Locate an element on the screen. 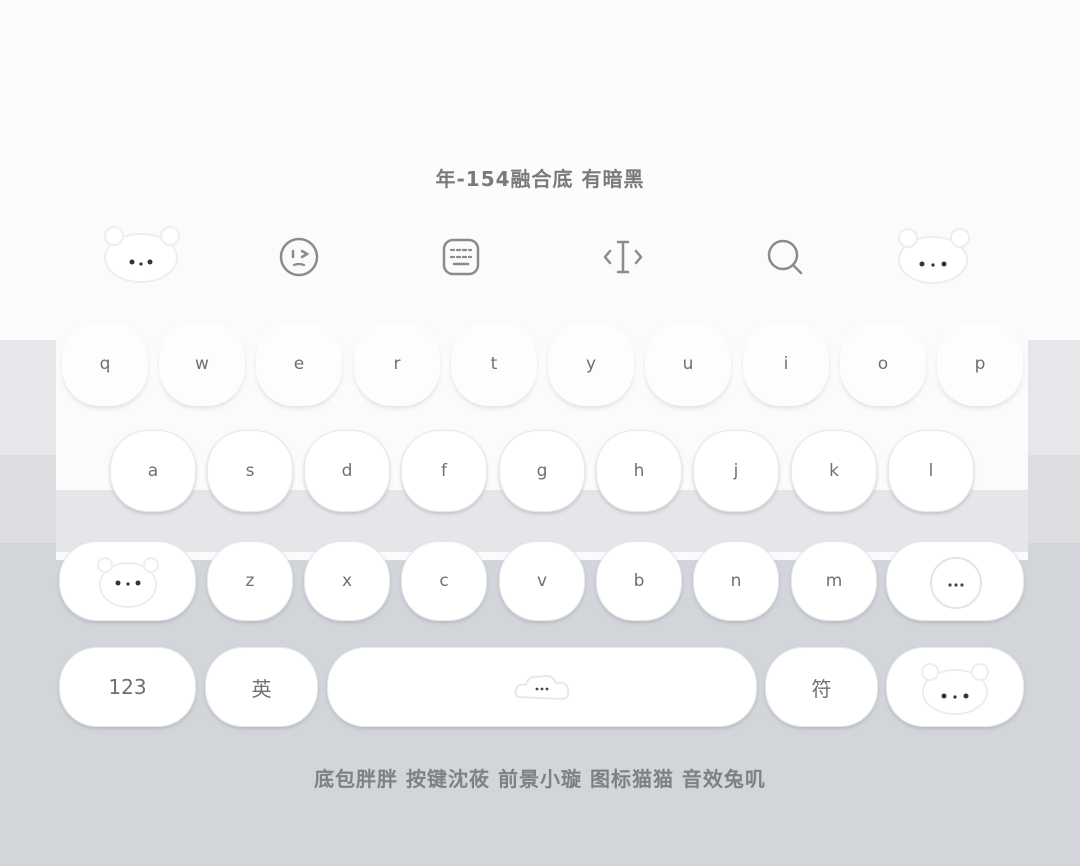 The image size is (1080, 866). key-k: k is located at coordinates (834, 471).